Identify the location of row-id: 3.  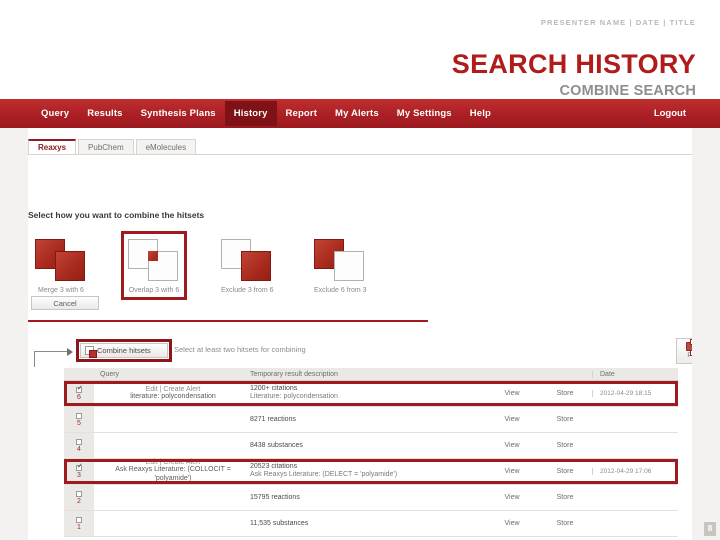
(79, 475).